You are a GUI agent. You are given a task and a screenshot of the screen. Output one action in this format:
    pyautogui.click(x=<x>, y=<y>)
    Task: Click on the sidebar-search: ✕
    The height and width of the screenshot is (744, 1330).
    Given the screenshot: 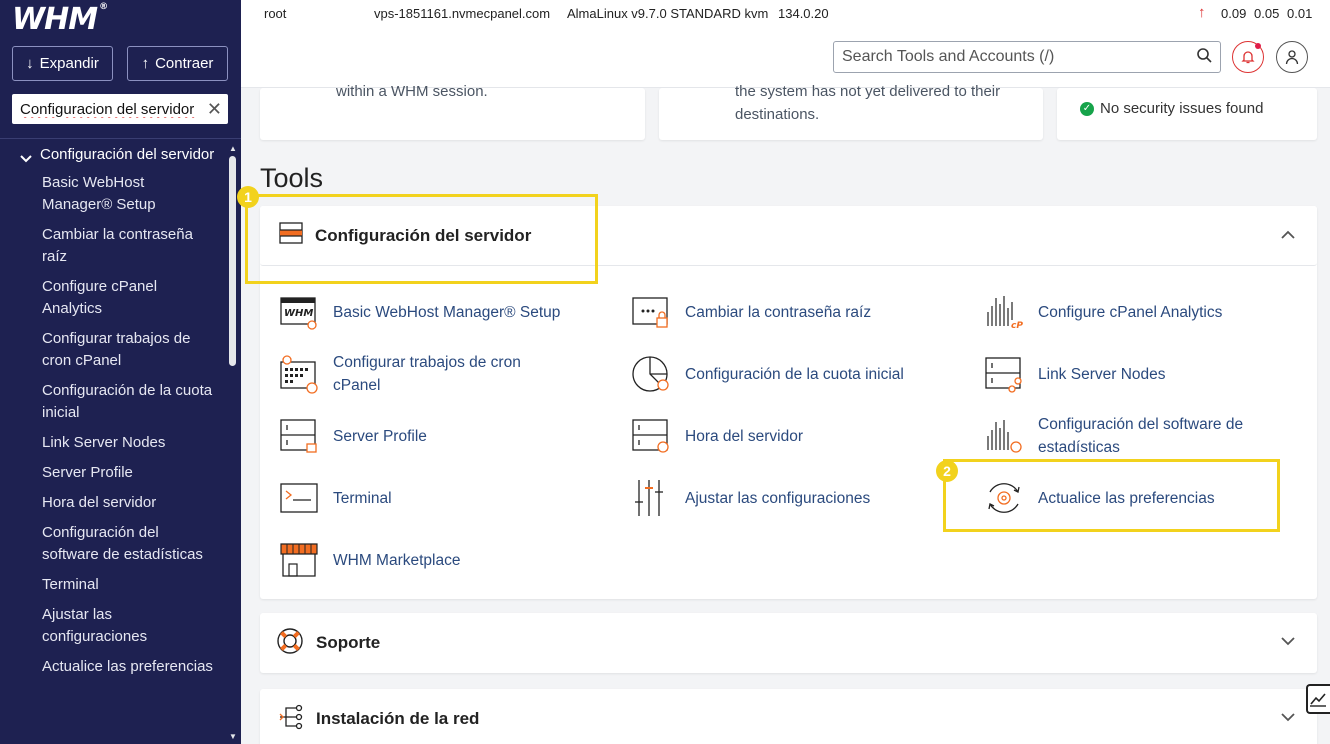 What is the action you would take?
    pyautogui.click(x=120, y=109)
    